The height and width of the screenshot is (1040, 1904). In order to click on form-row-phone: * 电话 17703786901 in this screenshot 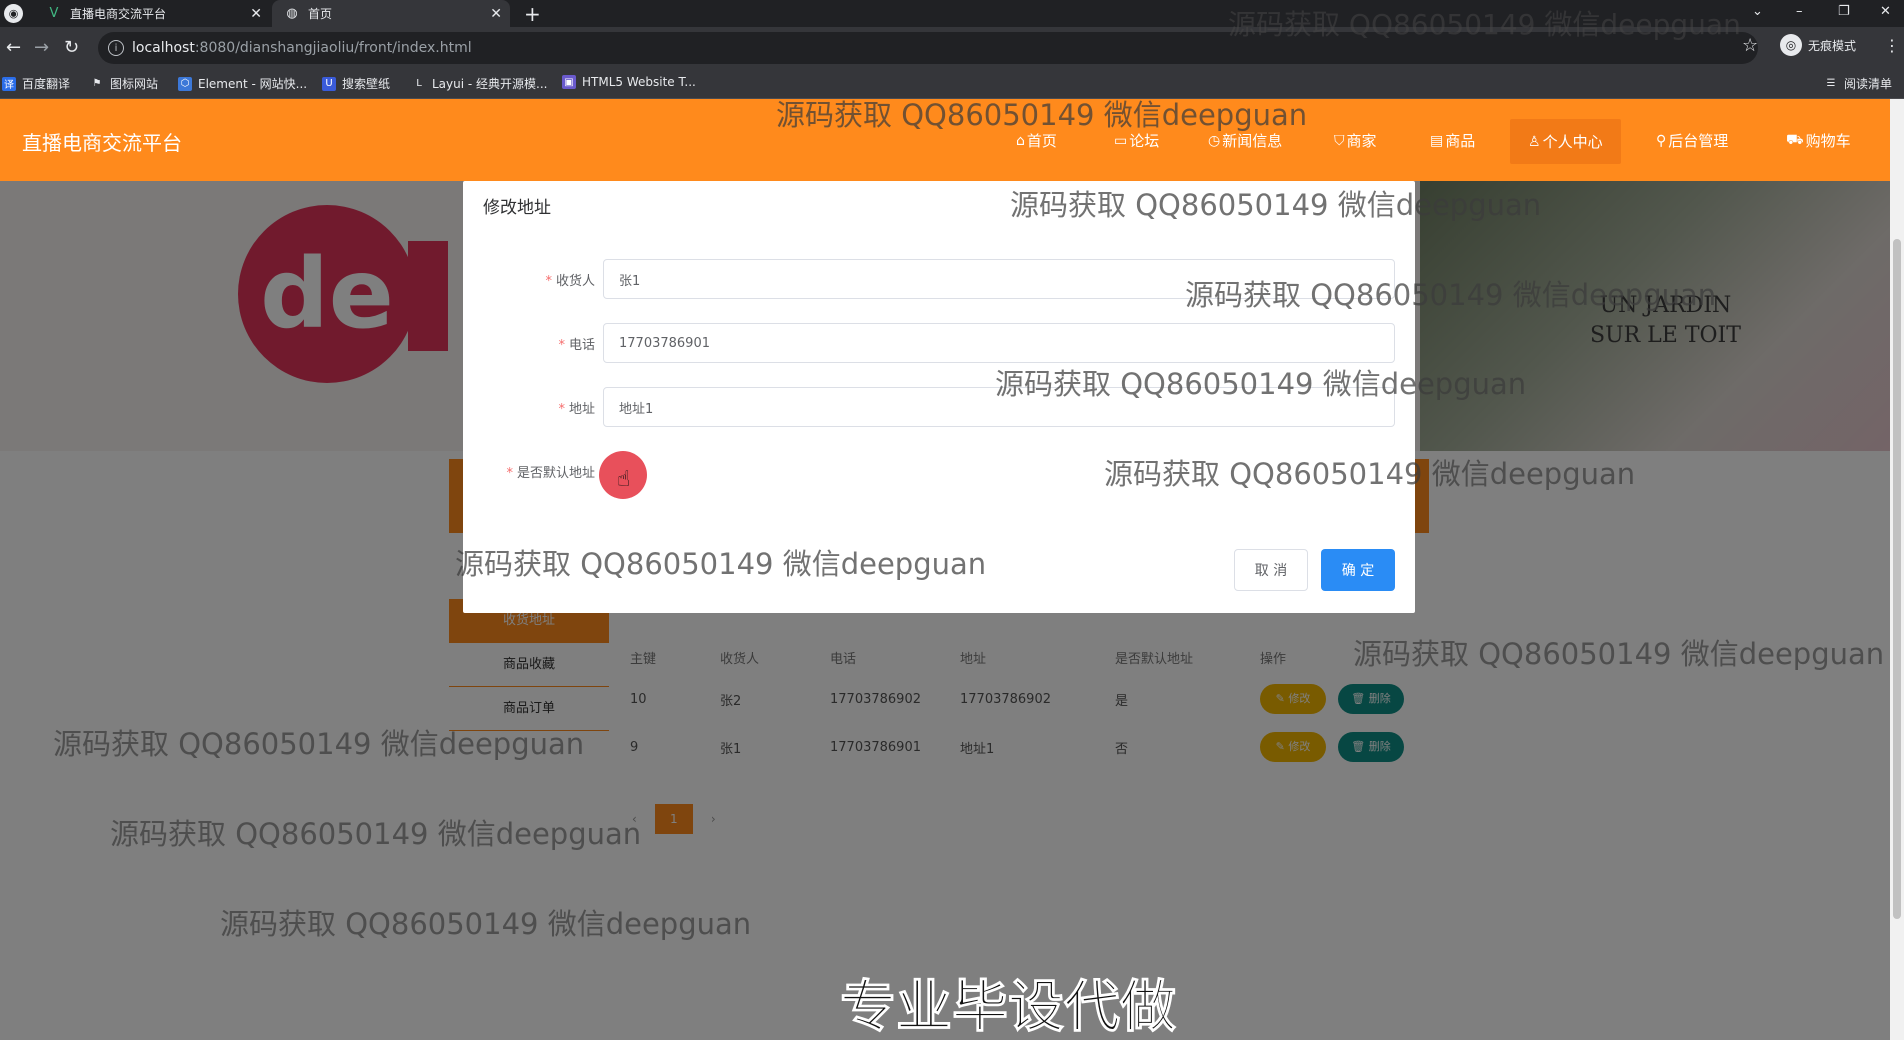, I will do `click(939, 343)`.